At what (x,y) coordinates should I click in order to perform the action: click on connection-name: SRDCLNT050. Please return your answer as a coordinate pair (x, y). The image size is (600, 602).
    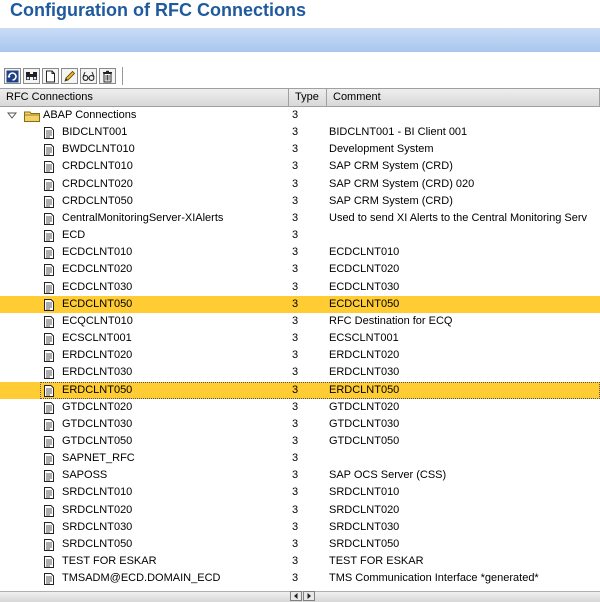
    Looking at the image, I should click on (97, 543).